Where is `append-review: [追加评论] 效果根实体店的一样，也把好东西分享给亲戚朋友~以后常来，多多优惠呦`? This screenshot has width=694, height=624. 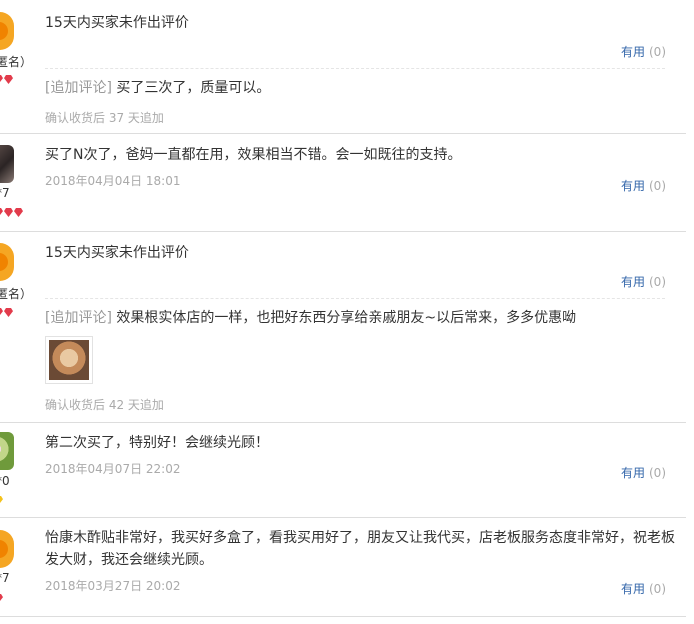 append-review: [追加评论] 效果根实体店的一样，也把好东西分享给亲戚朋友~以后常来，多多优惠呦 is located at coordinates (360, 318).